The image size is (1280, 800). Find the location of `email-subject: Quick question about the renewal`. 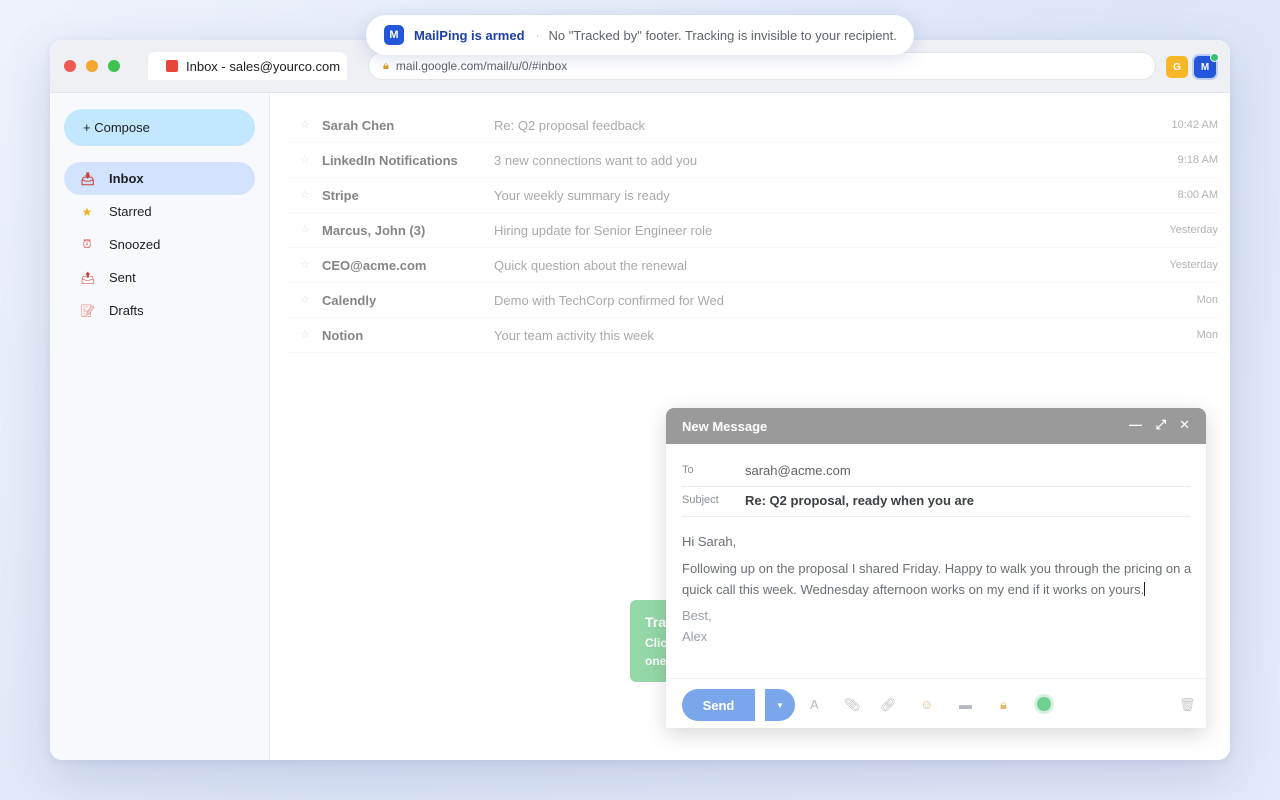

email-subject: Quick question about the renewal is located at coordinates (590, 265).